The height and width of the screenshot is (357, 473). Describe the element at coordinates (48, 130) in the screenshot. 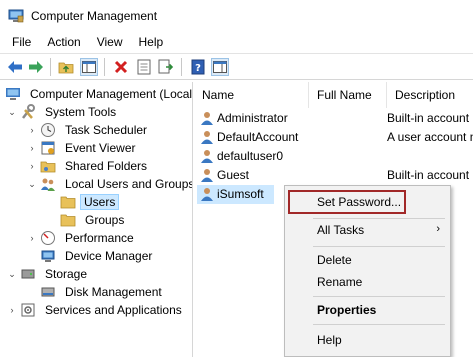

I see `clock-icon` at that location.